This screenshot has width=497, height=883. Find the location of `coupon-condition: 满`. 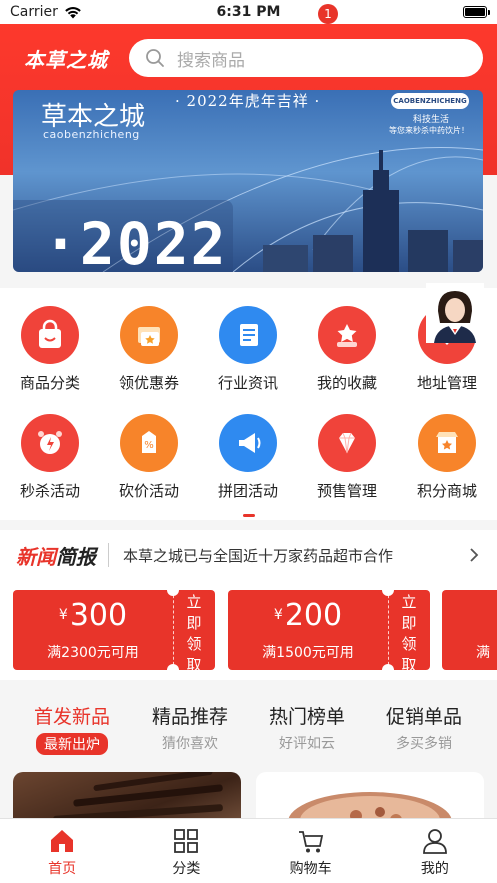

coupon-condition: 满 is located at coordinates (483, 653).